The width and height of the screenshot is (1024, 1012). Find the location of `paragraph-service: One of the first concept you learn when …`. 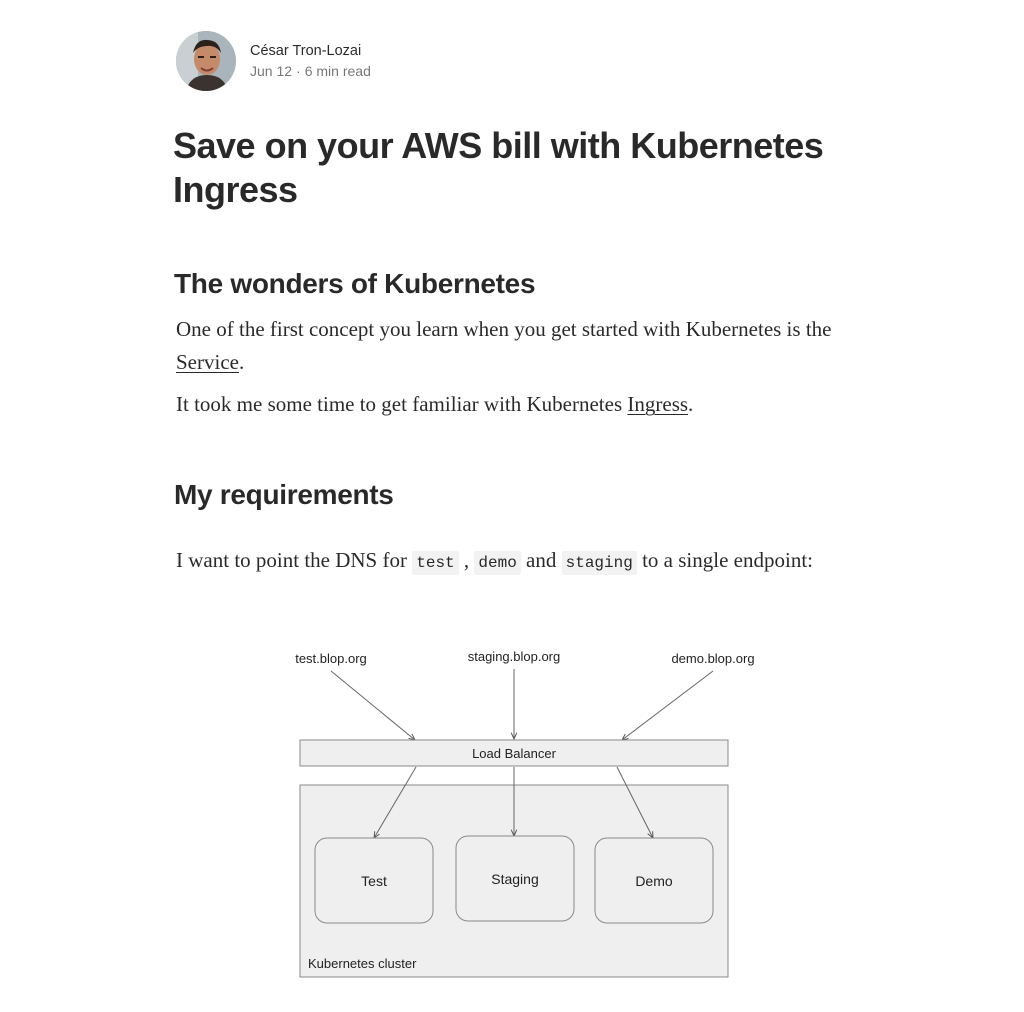

paragraph-service: One of the first concept you learn when … is located at coordinates (536, 346).